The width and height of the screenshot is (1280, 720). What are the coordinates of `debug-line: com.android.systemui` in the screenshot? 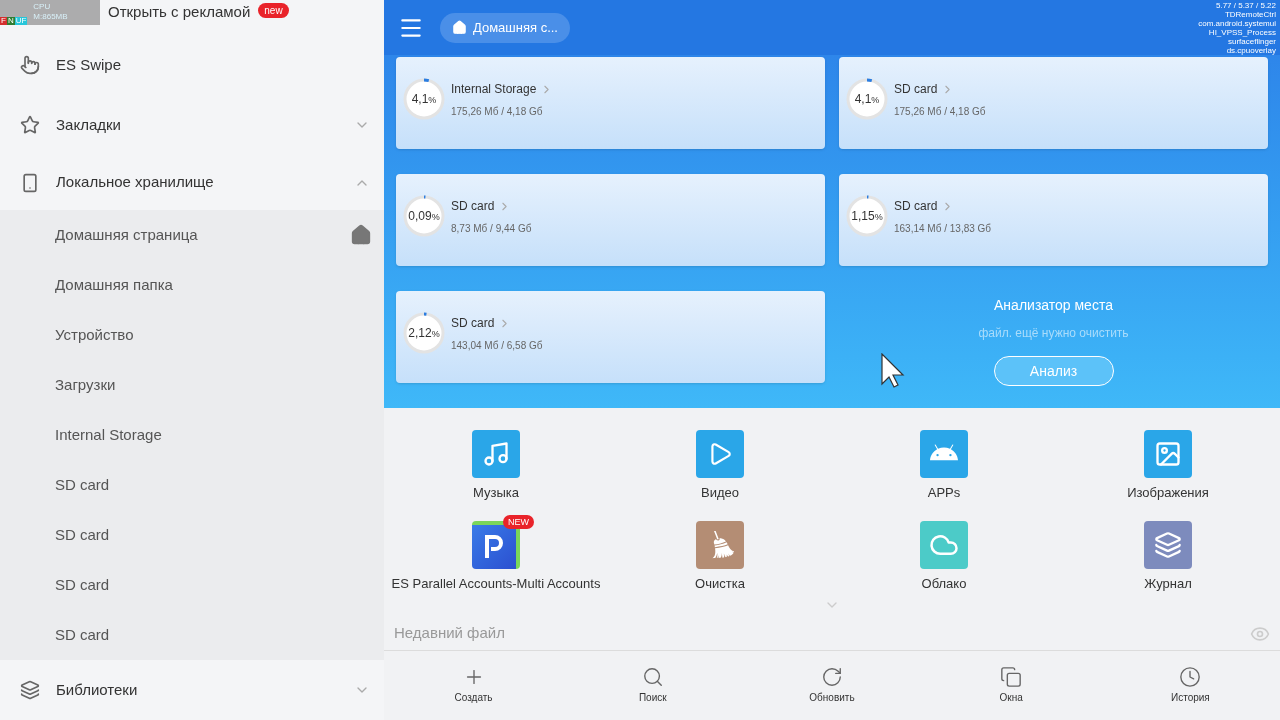 It's located at (1237, 23).